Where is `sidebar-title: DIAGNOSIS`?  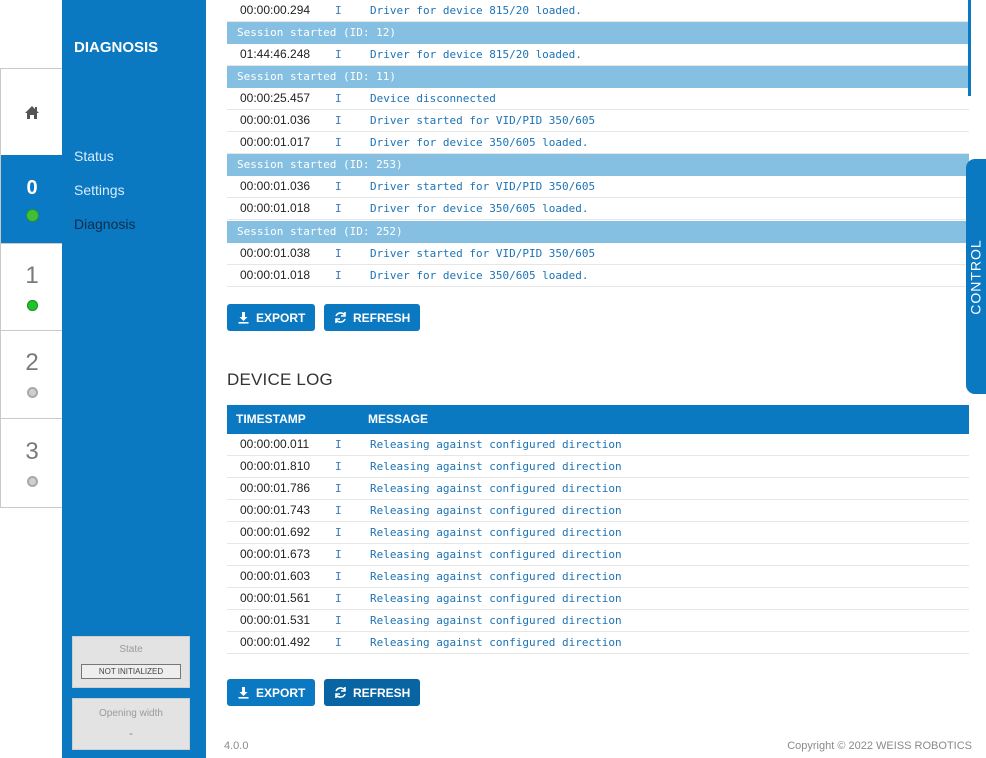
sidebar-title: DIAGNOSIS is located at coordinates (116, 47).